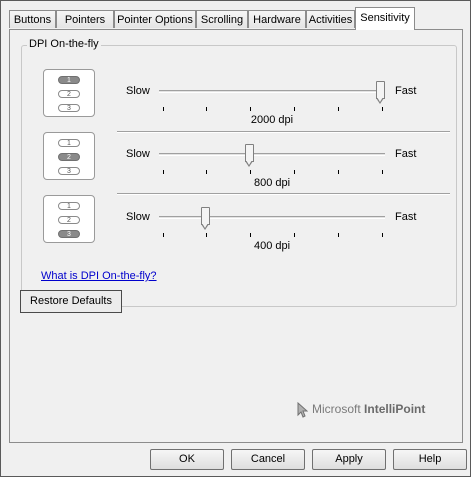 The width and height of the screenshot is (471, 477). What do you see at coordinates (303, 411) in the screenshot?
I see `mouse-pointer-icon` at bounding box center [303, 411].